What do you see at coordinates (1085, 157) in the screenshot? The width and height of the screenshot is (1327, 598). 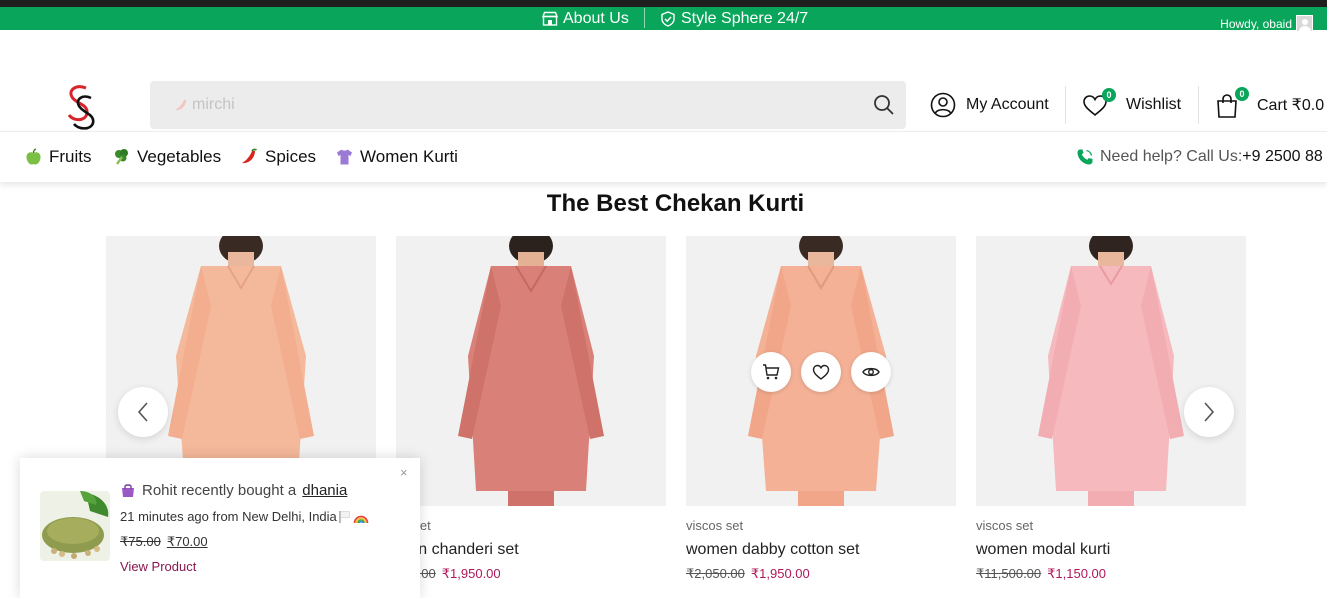 I see `phone-icon` at bounding box center [1085, 157].